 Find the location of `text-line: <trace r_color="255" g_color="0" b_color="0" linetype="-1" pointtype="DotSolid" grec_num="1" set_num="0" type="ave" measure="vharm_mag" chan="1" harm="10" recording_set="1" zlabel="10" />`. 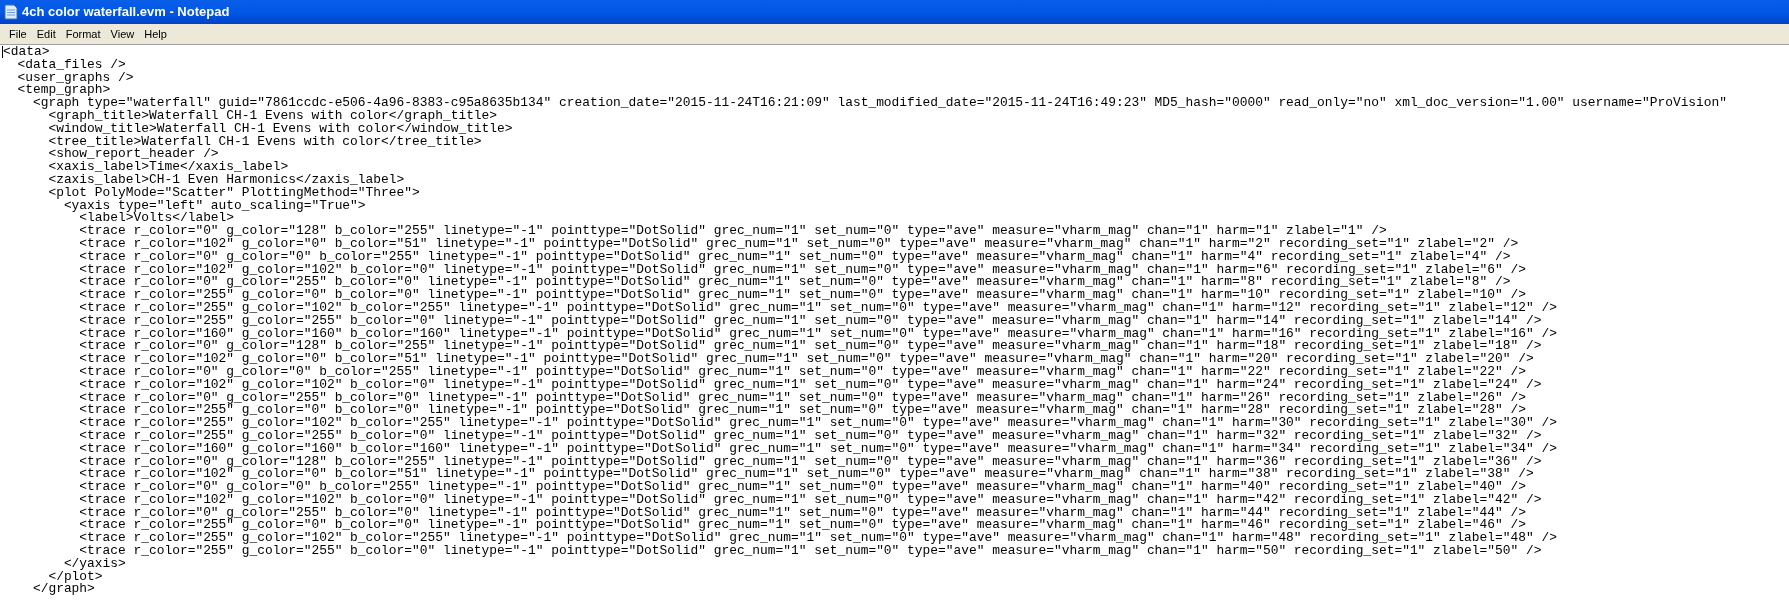

text-line: <trace r_color="255" g_color="0" b_color="0" linetype="-1" pointtype="DotSolid" grec_num="1" set_num="0" type="ave" measure="vharm_mag" chan="1" harm="10" recording_set="1" zlabel="10" /> is located at coordinates (802, 295).